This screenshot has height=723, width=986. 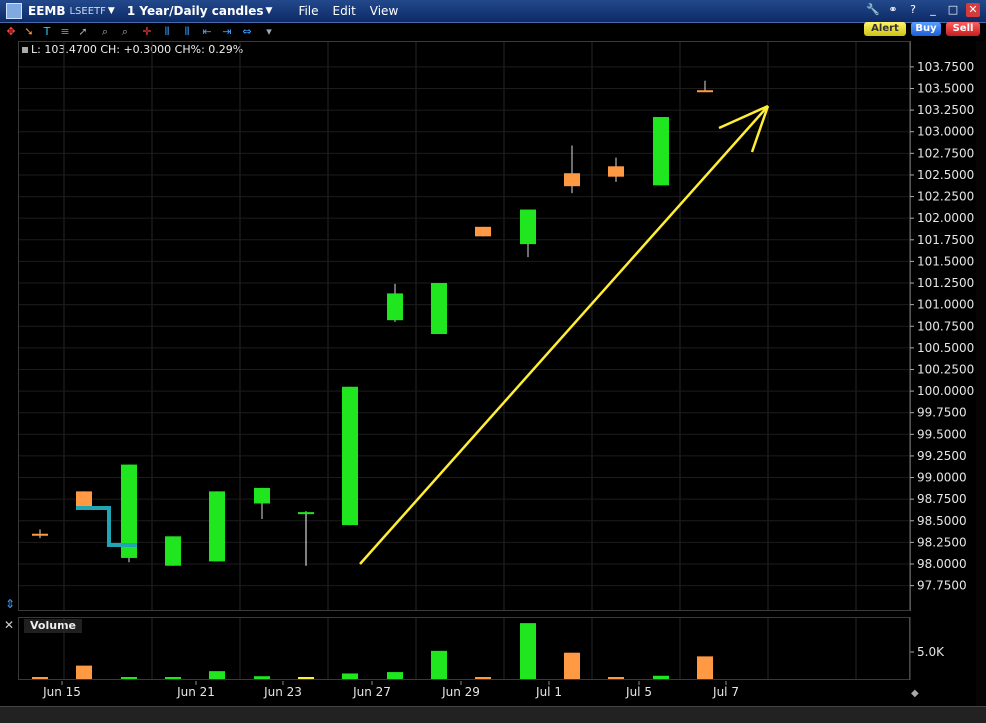 I want to click on sell-button: Sell, so click(x=963, y=29).